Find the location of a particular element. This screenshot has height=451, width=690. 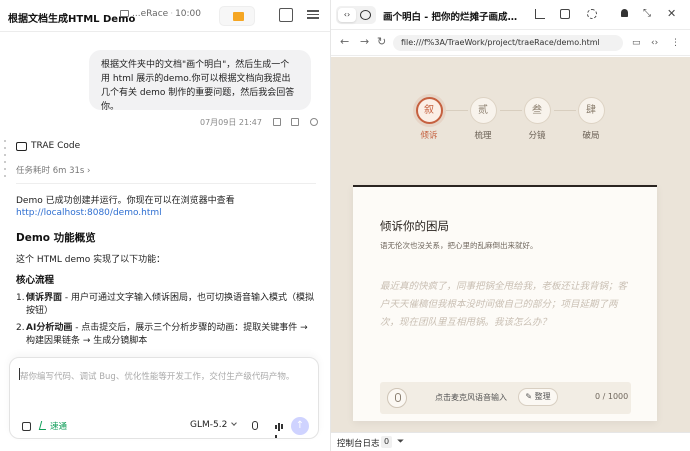

terminal-icon is located at coordinates (286, 15).